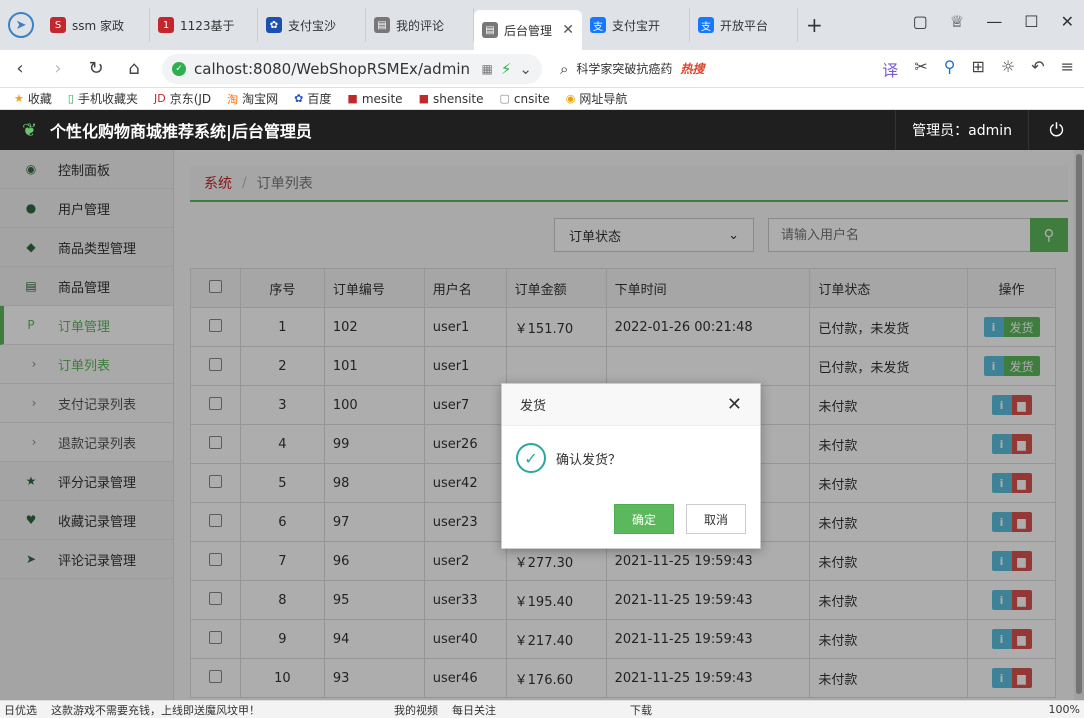  I want to click on bookmark-item: ■ shensite, so click(451, 99).